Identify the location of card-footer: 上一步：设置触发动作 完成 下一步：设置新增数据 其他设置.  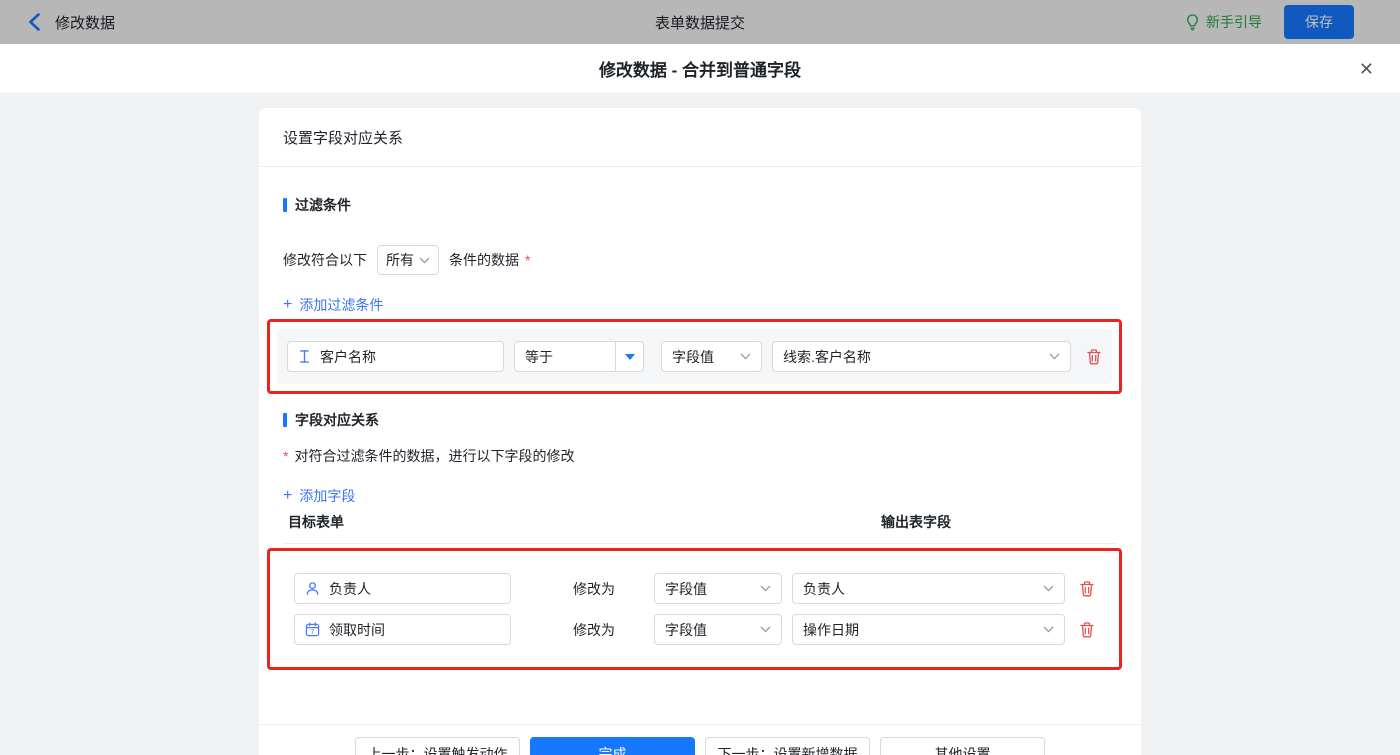
(700, 739).